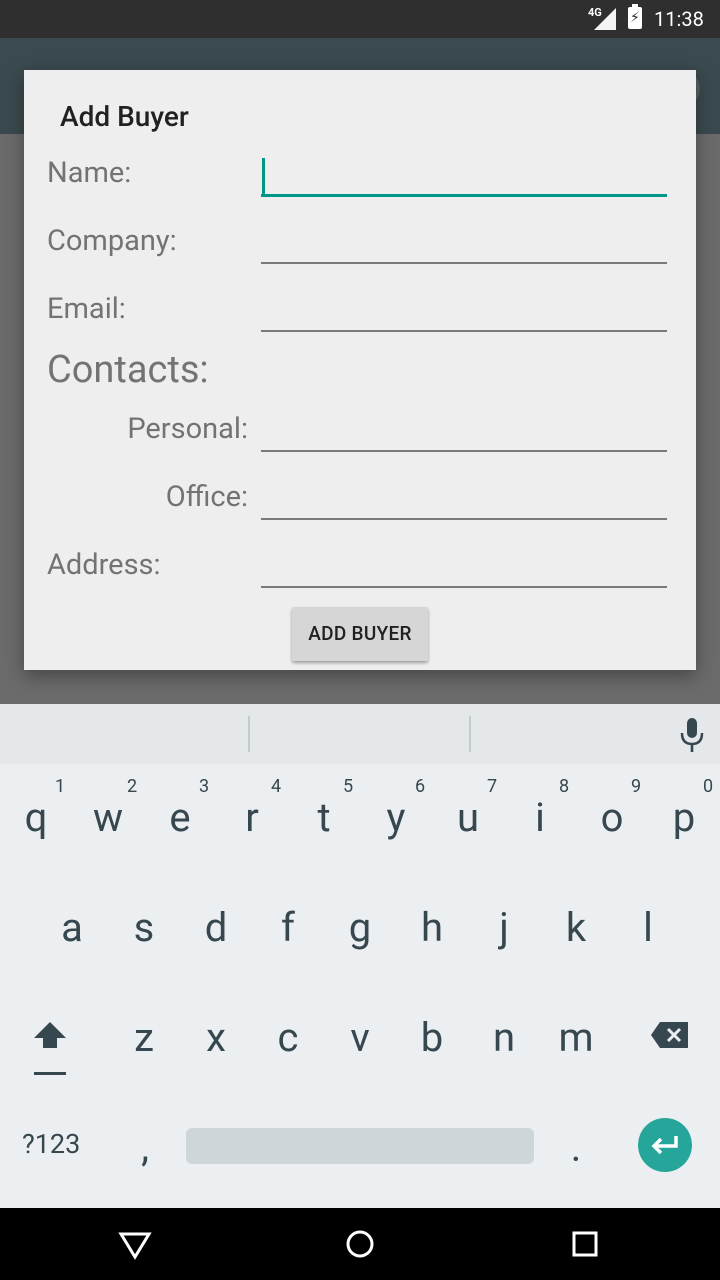 The width and height of the screenshot is (720, 1280). Describe the element at coordinates (144, 1038) in the screenshot. I see `key-z: z` at that location.